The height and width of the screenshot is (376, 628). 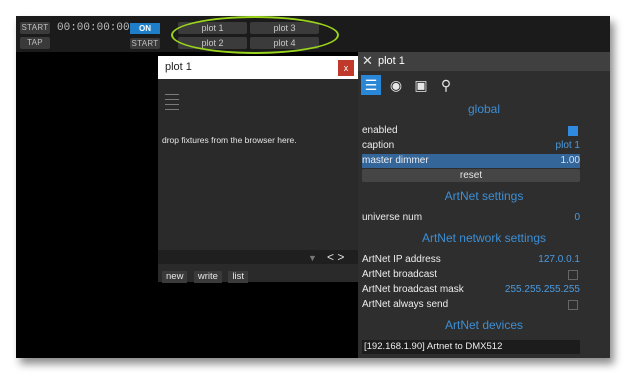 I want to click on drop-hint: drop fixtures from the browser here., so click(x=229, y=140).